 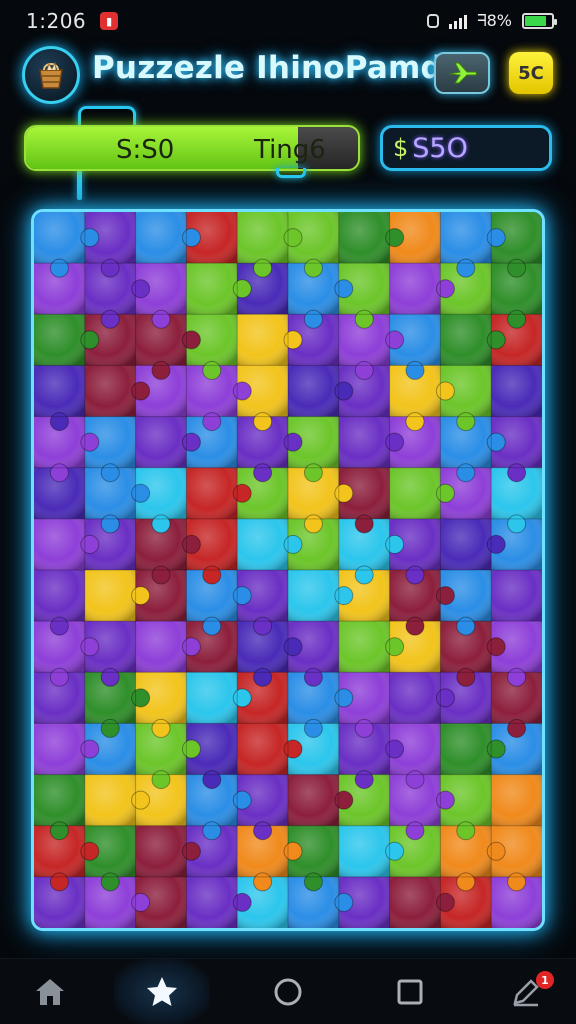 I want to click on battery-percent: ᖷ8%, so click(x=494, y=20).